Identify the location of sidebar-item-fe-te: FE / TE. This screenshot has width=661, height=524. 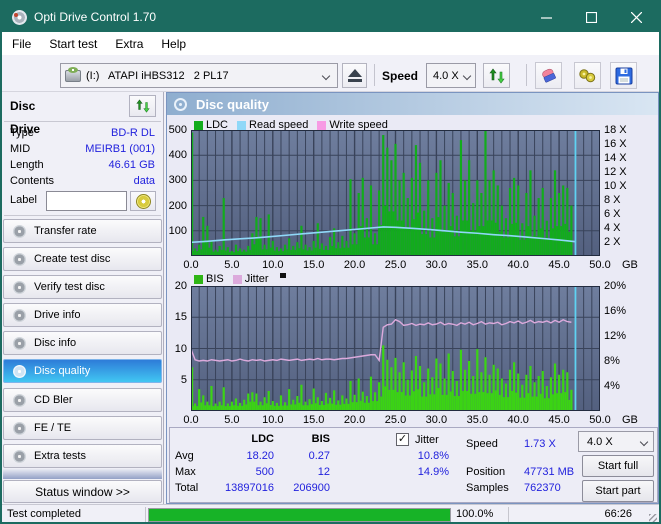
(82, 428).